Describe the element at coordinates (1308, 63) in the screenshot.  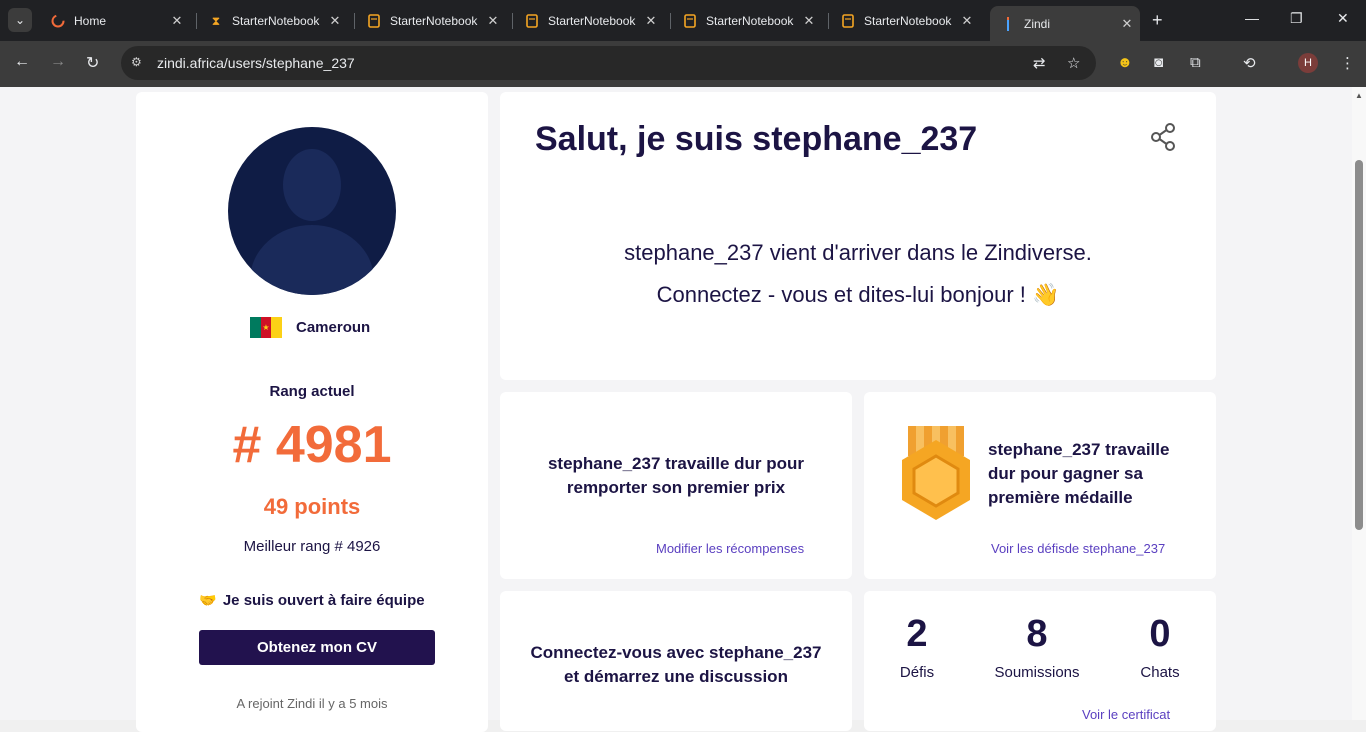
I see `profile-avatar: H` at that location.